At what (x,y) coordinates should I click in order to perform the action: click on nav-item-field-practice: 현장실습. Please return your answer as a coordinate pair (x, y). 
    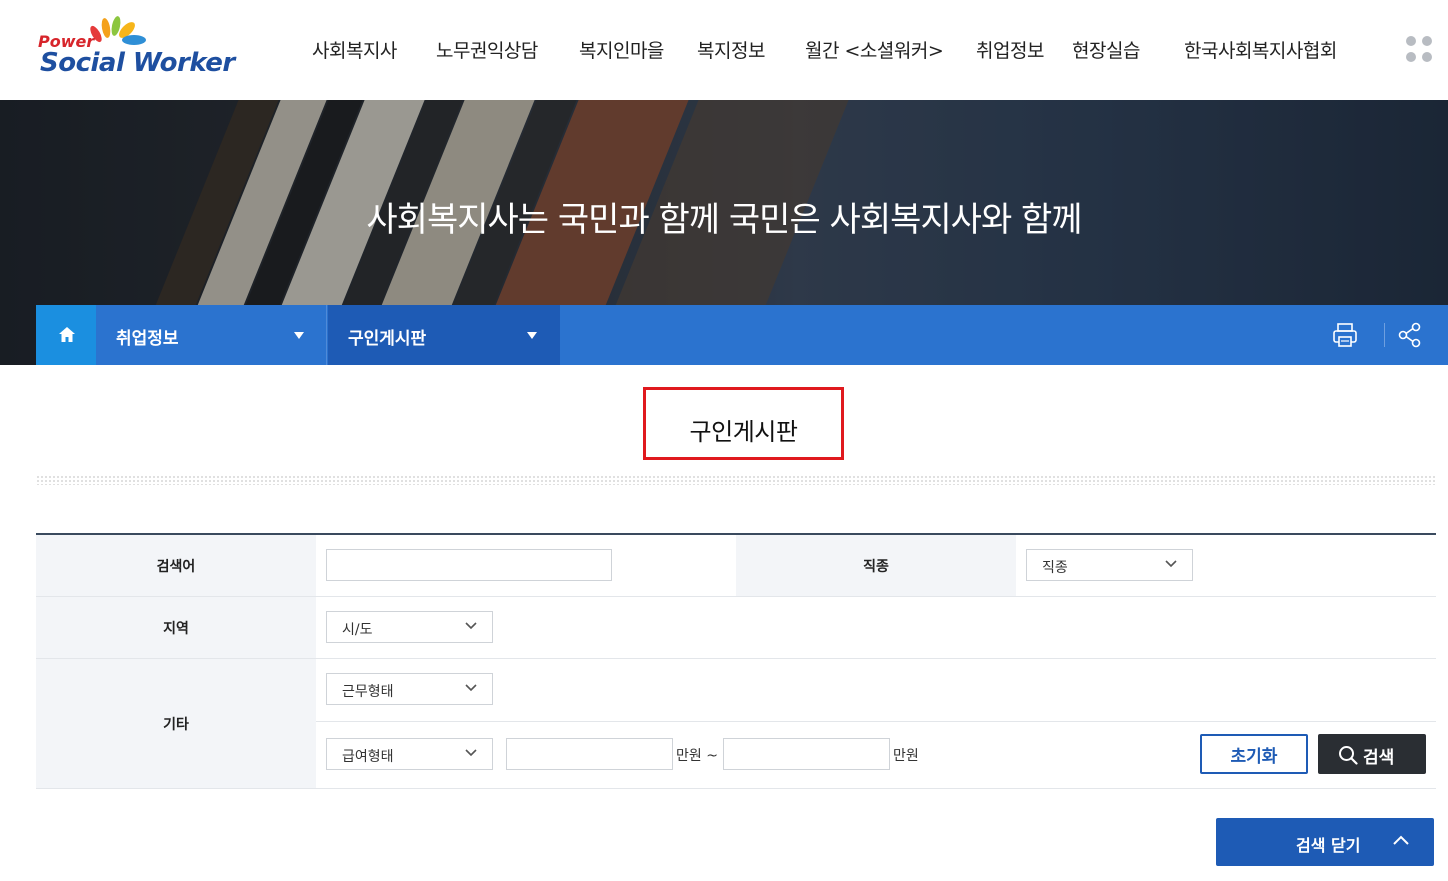
    Looking at the image, I should click on (1106, 49).